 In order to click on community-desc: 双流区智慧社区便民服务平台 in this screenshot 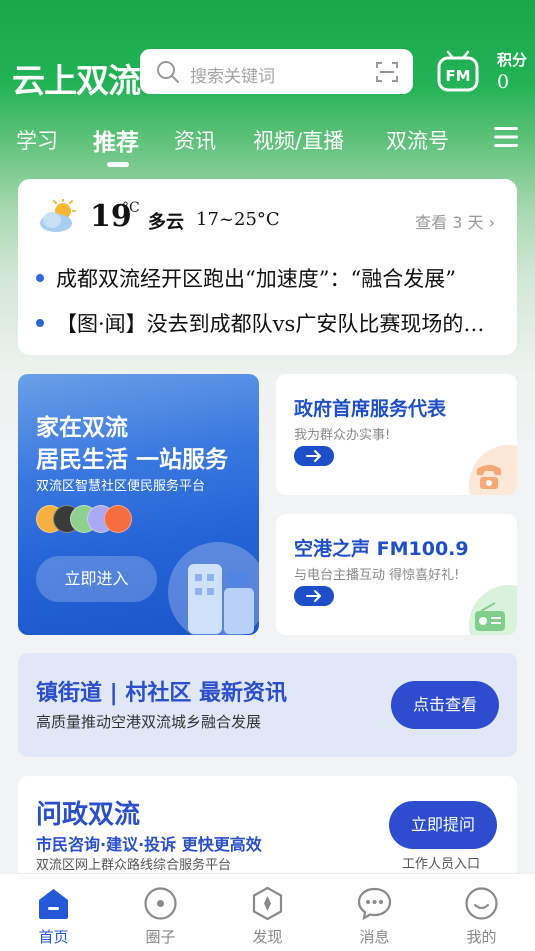, I will do `click(121, 486)`.